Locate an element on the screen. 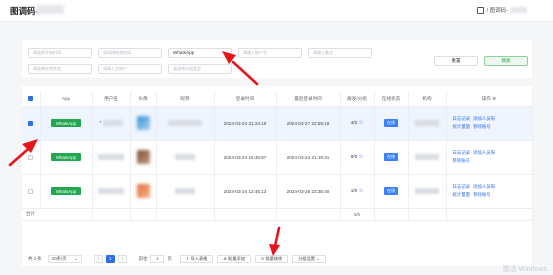 This screenshot has width=553, height=275. page-1-button: 1 is located at coordinates (110, 258).